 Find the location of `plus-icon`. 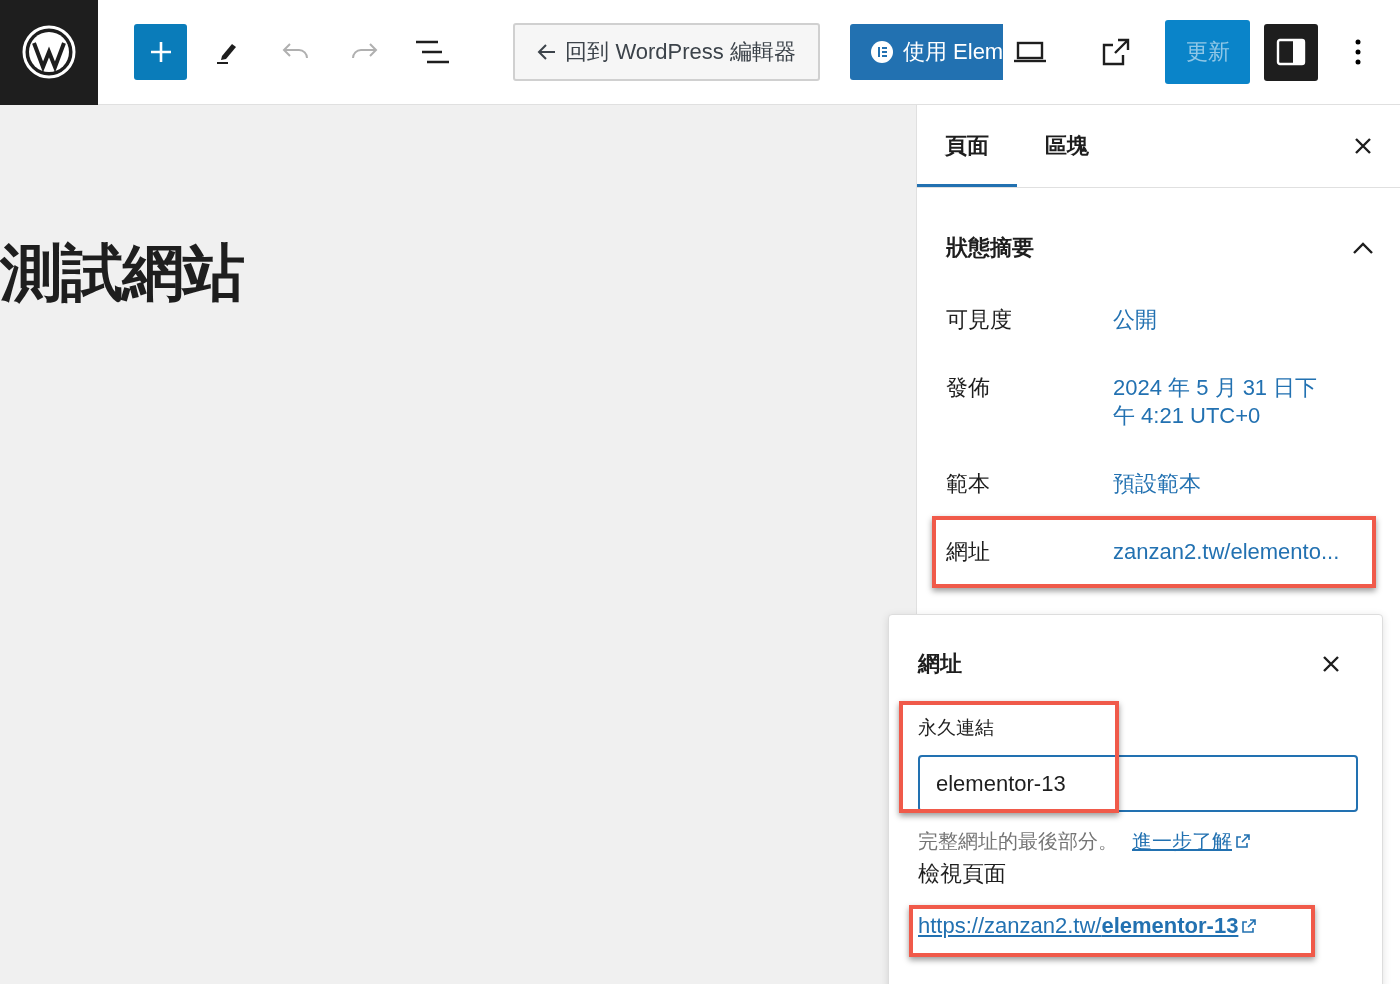

plus-icon is located at coordinates (160, 52).